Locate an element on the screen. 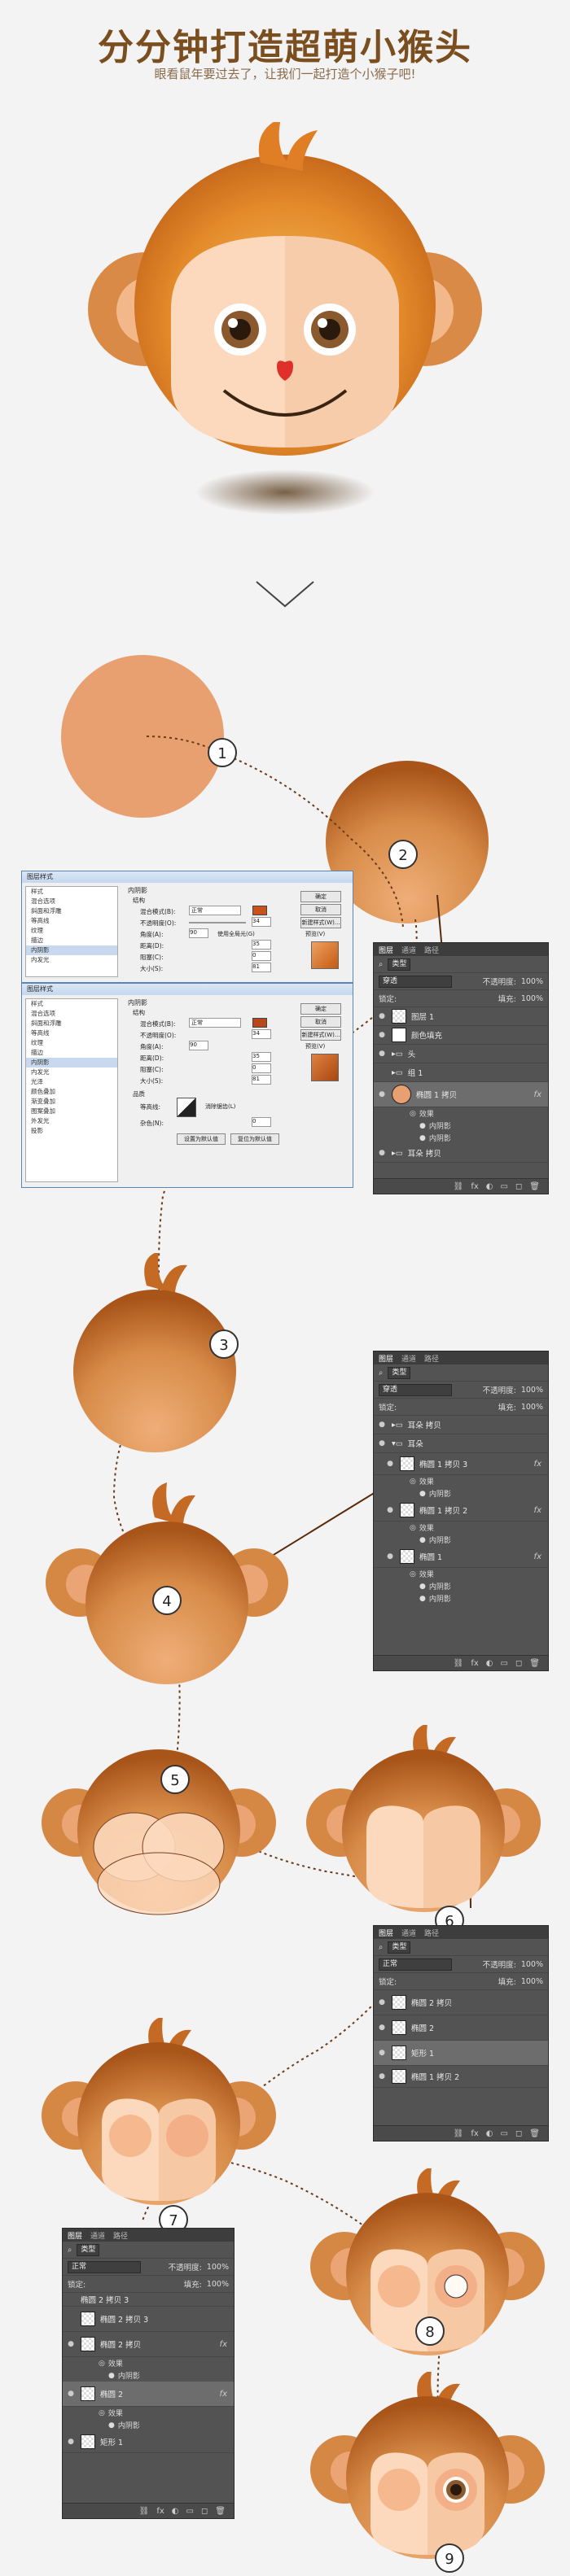 This screenshot has width=570, height=2576. style-preview-swatch is located at coordinates (325, 955).